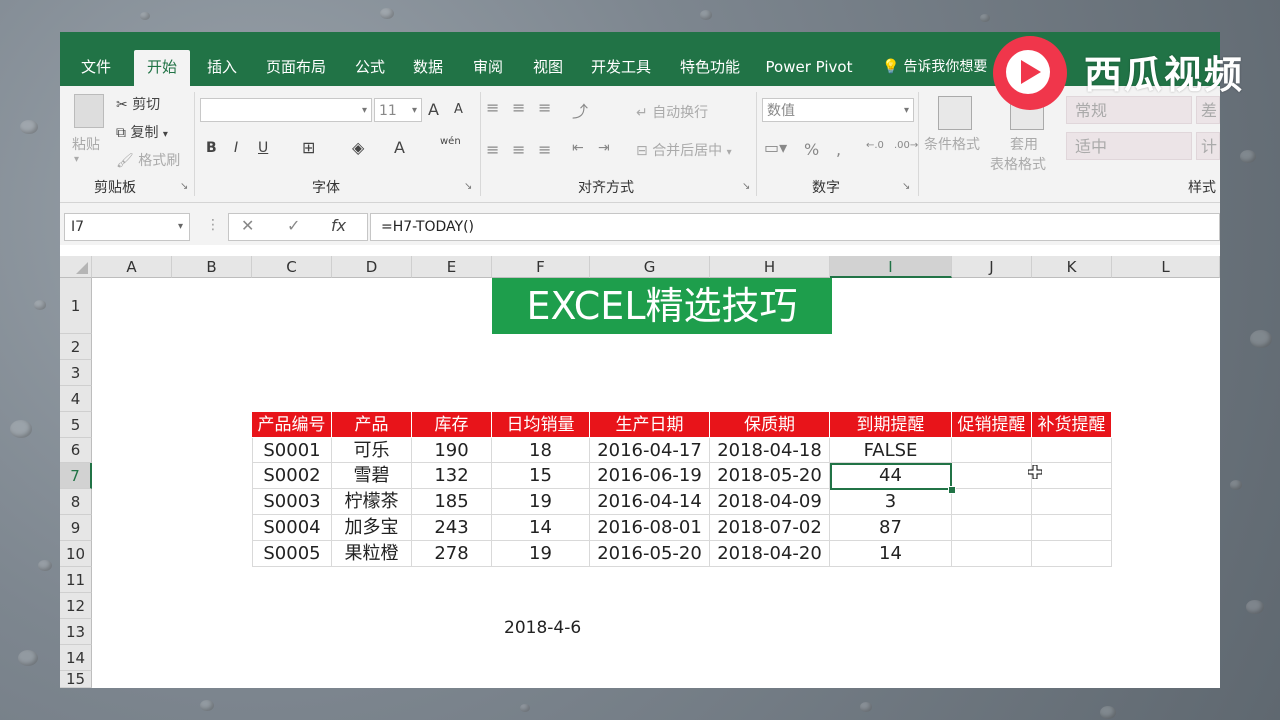  Describe the element at coordinates (292, 425) in the screenshot. I see `table-header-cell: 产品编号` at that location.